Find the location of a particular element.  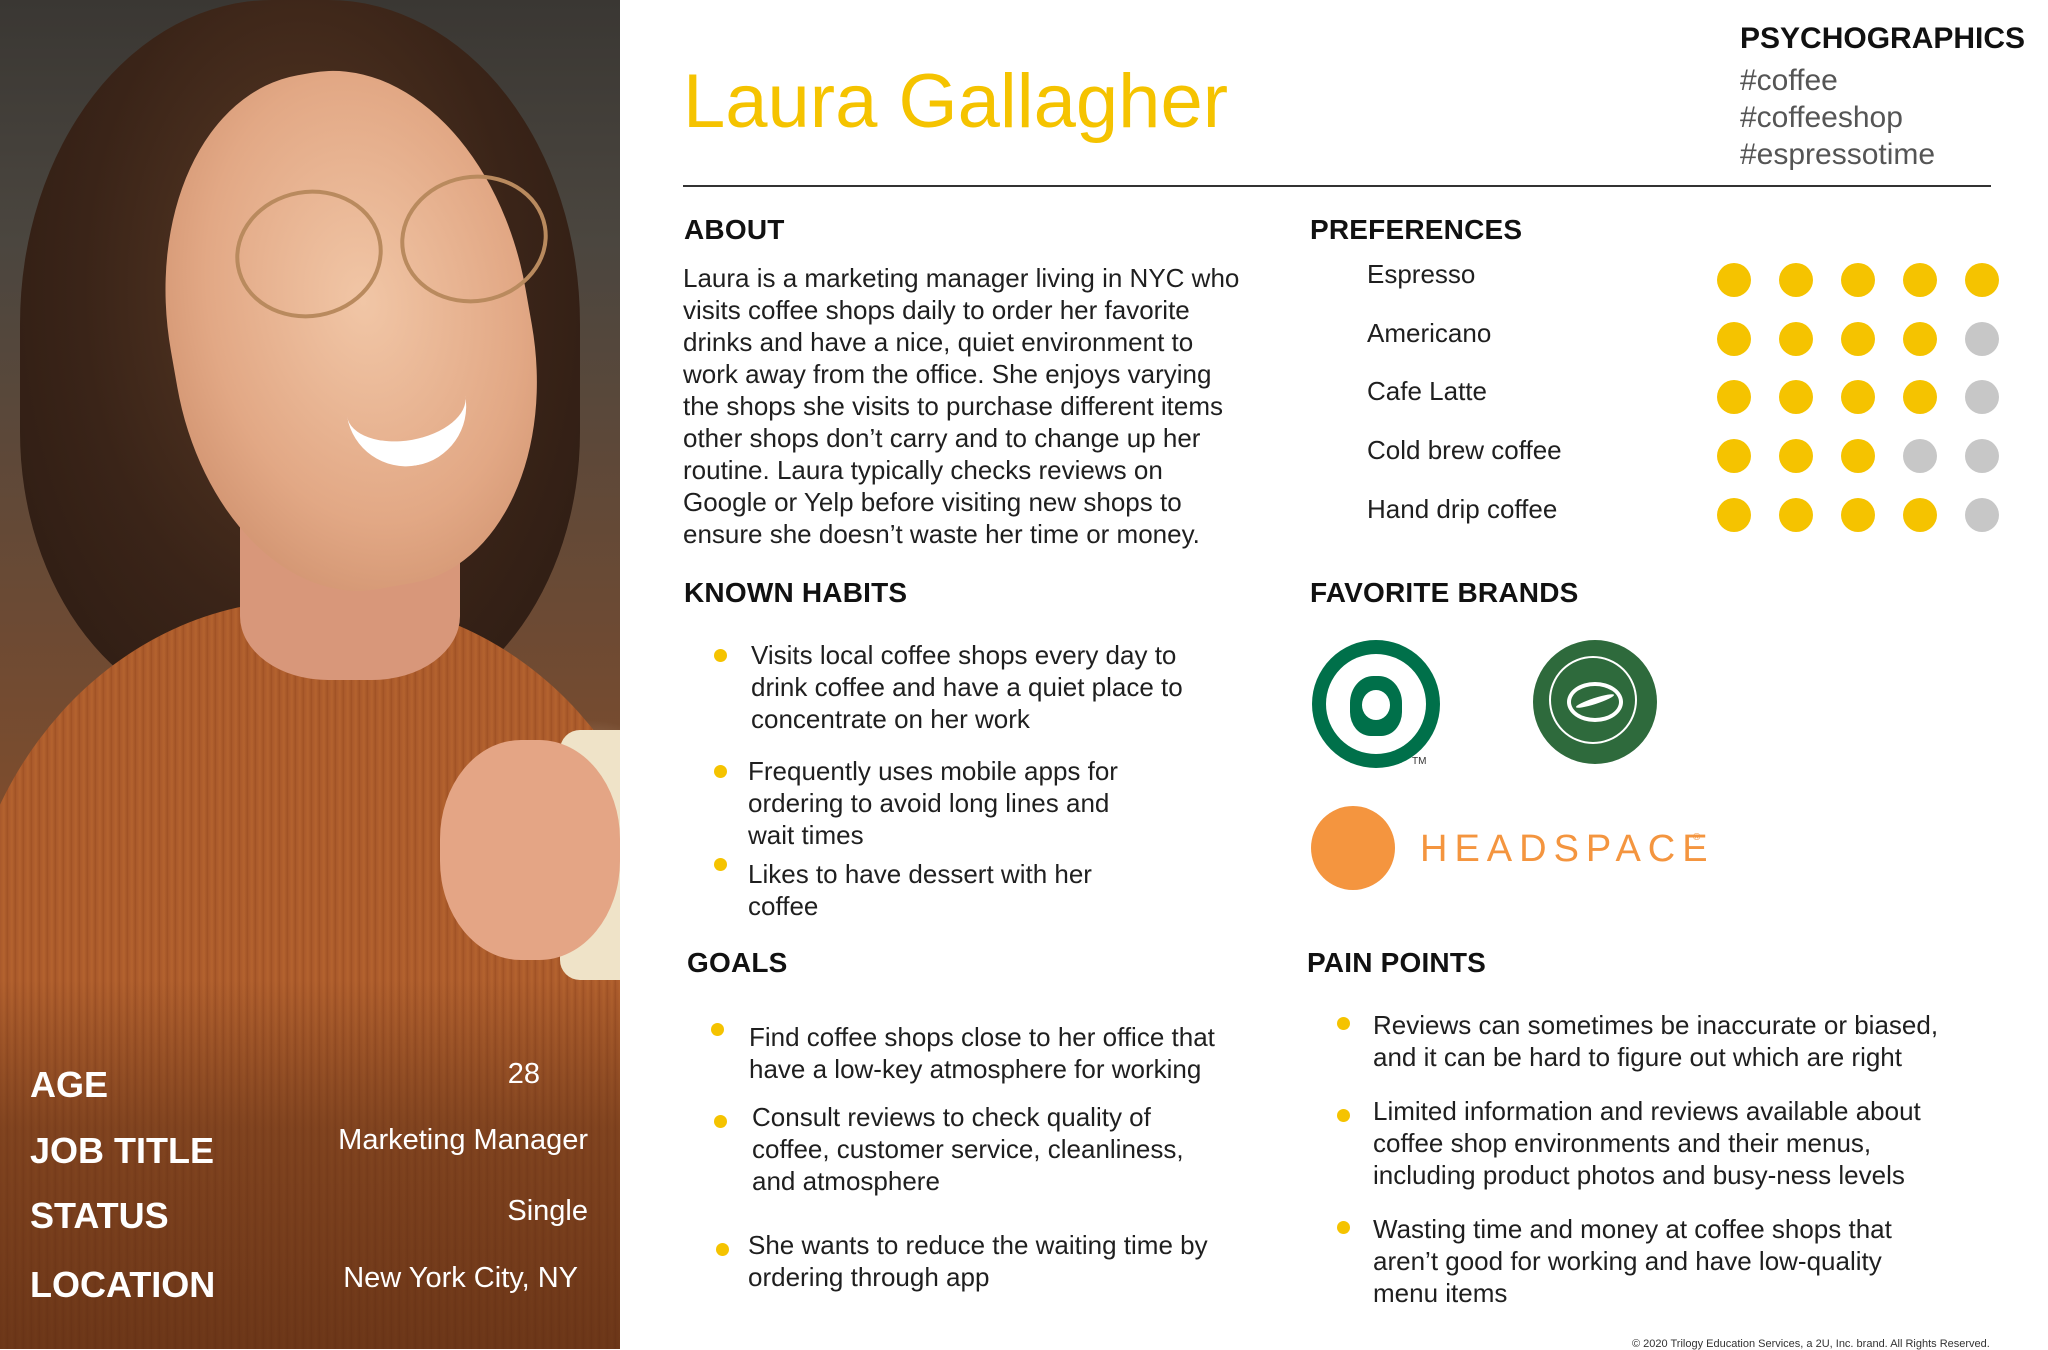

about-heading: ABOUT is located at coordinates (734, 229).